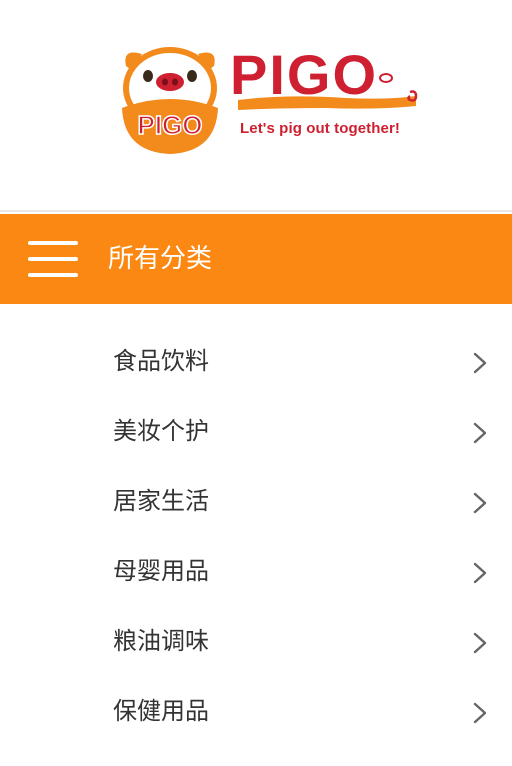 The width and height of the screenshot is (512, 766). I want to click on category-item-label: 居家生活, so click(161, 501).